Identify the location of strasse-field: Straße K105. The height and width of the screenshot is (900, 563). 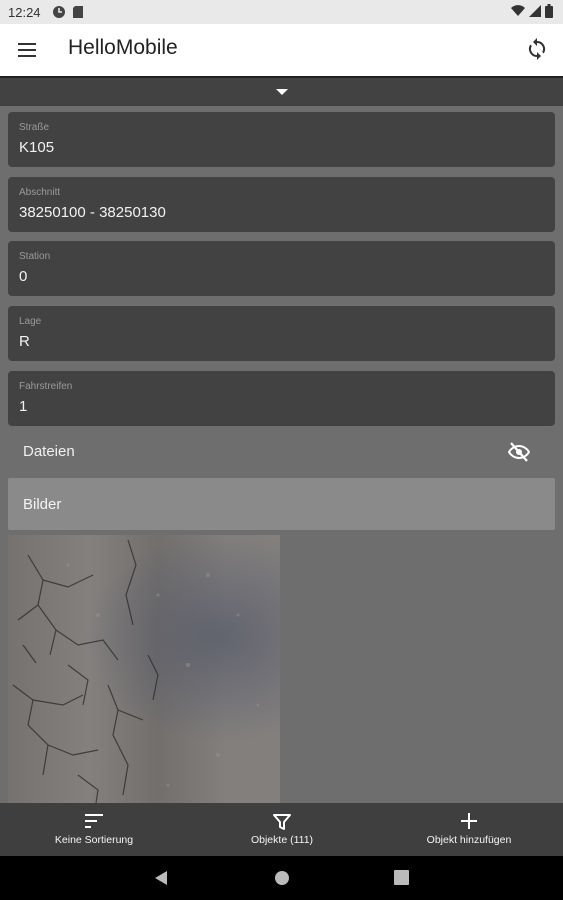
(281, 139).